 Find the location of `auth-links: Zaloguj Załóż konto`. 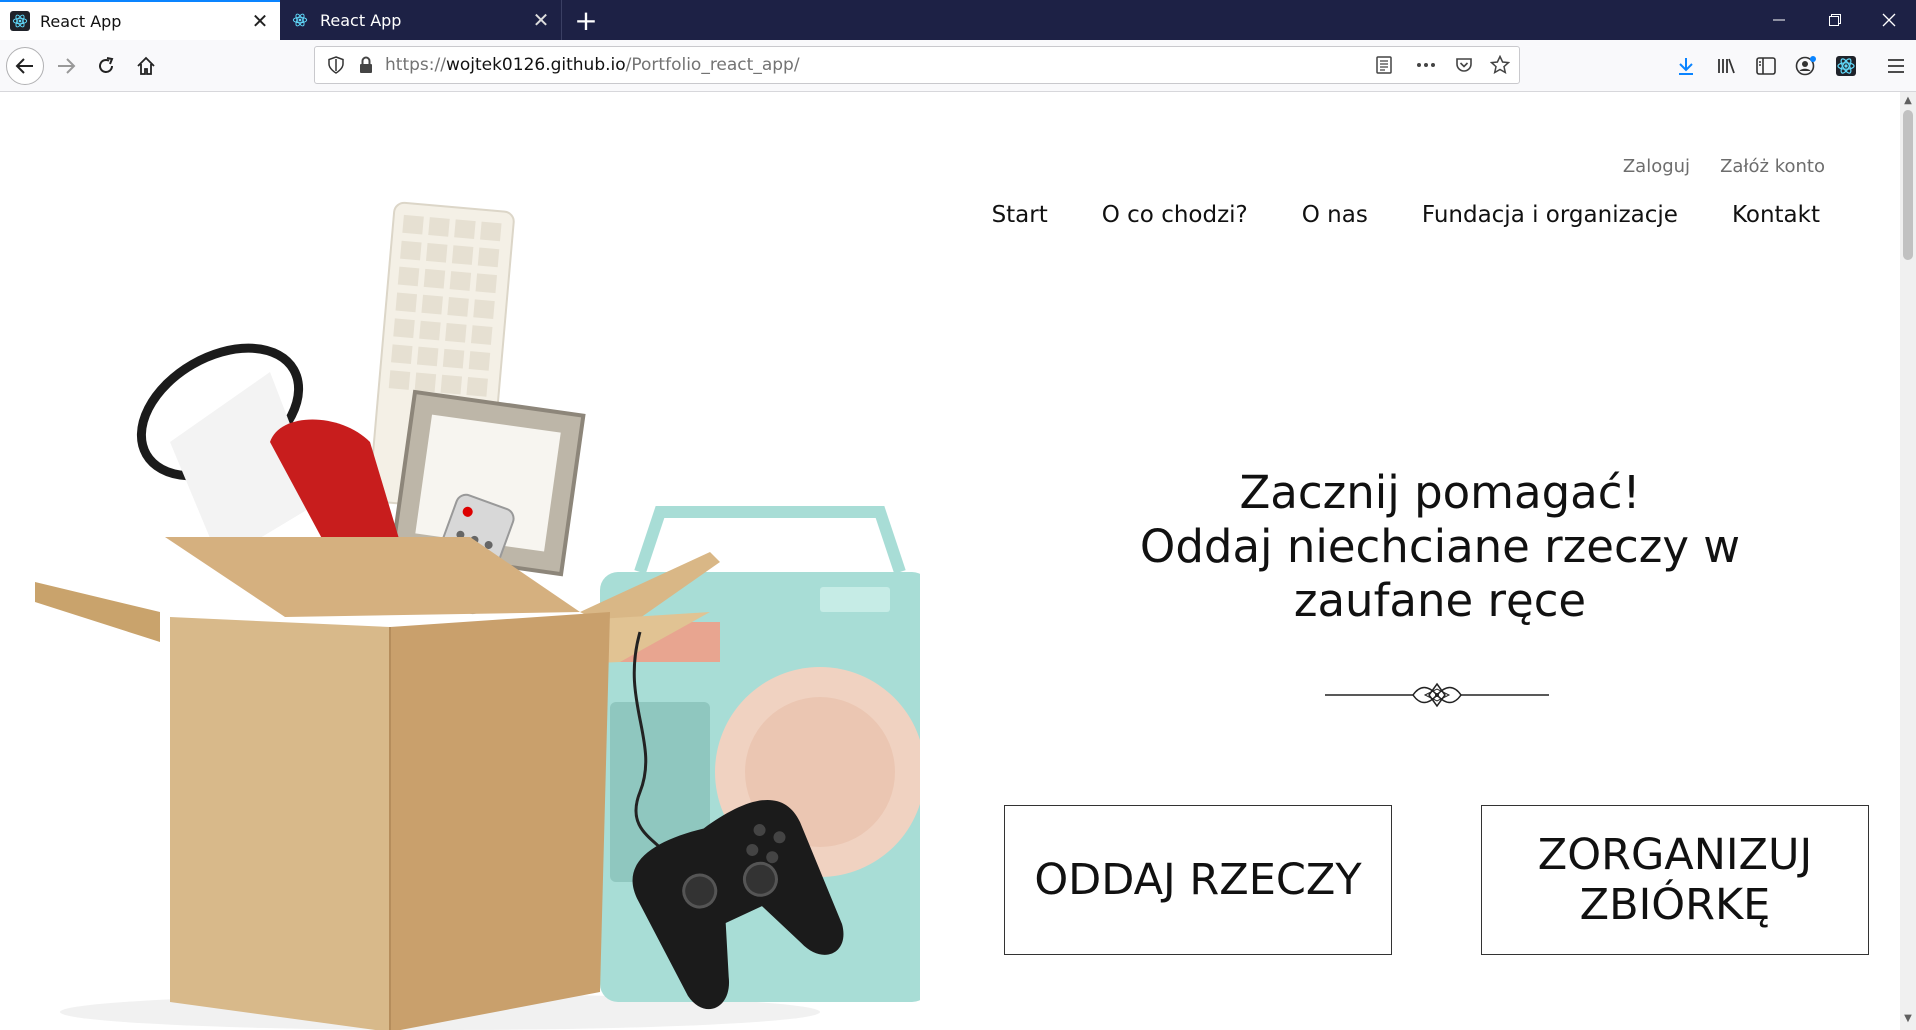

auth-links: Zaloguj Załóż konto is located at coordinates (1724, 166).